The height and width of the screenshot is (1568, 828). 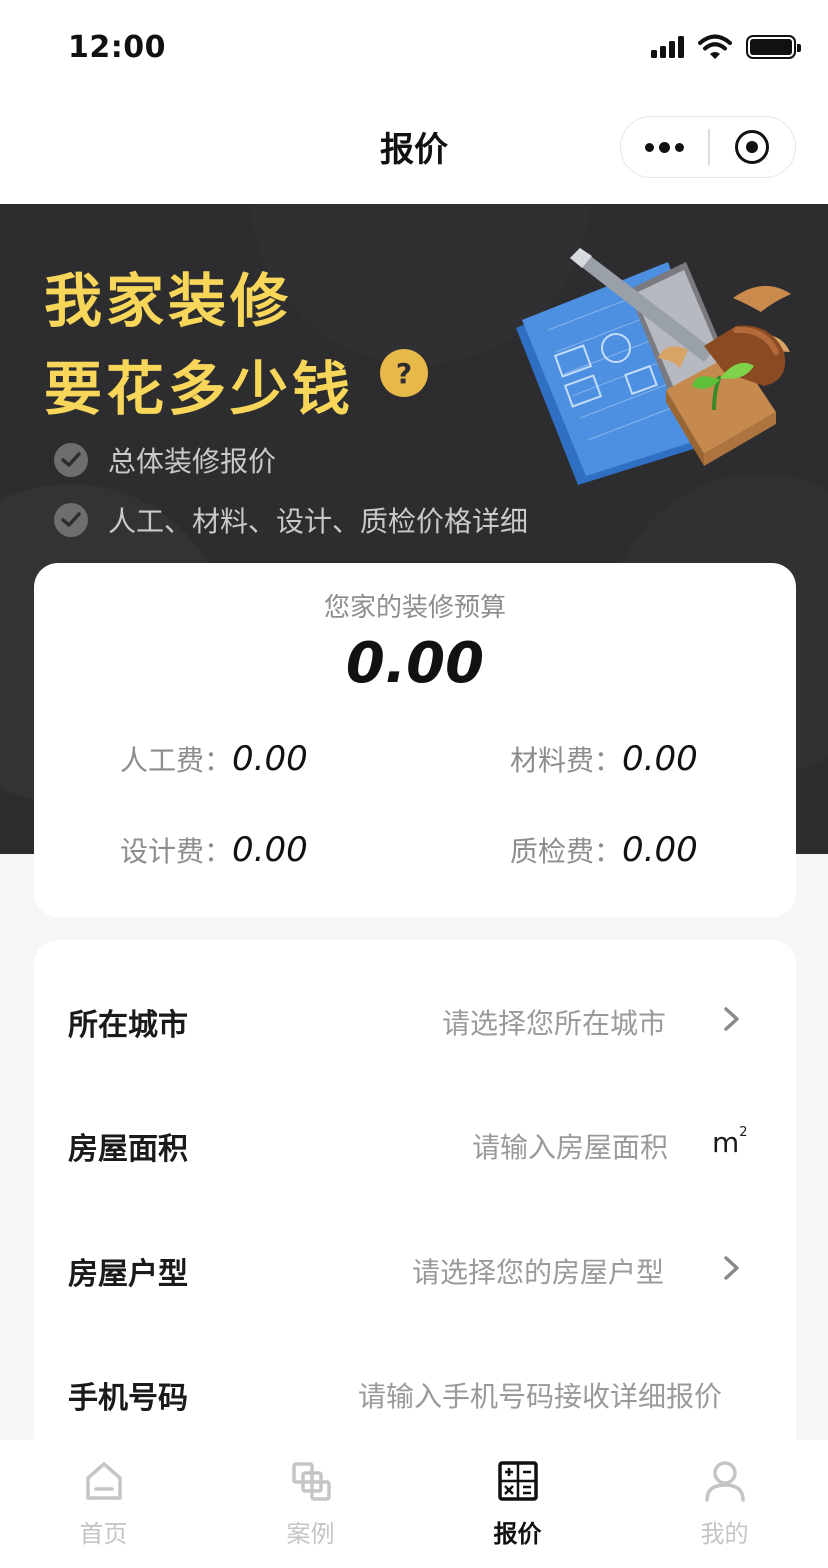 I want to click on tab-home: 首页, so click(x=103, y=1504).